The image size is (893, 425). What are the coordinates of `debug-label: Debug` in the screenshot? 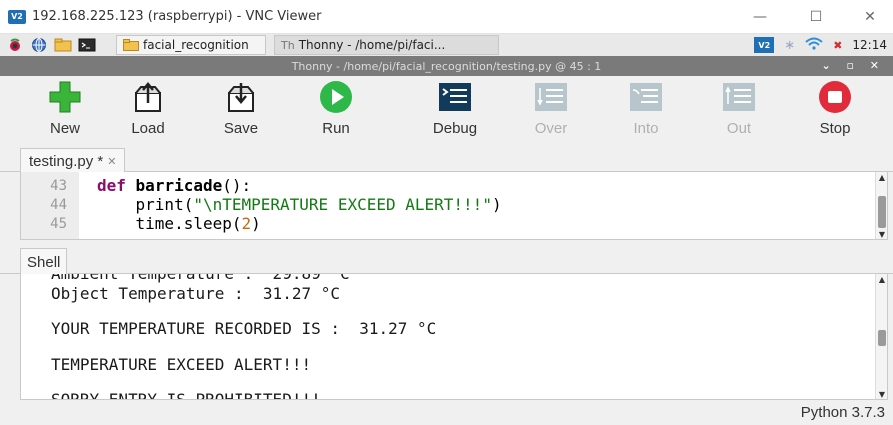 It's located at (455, 128).